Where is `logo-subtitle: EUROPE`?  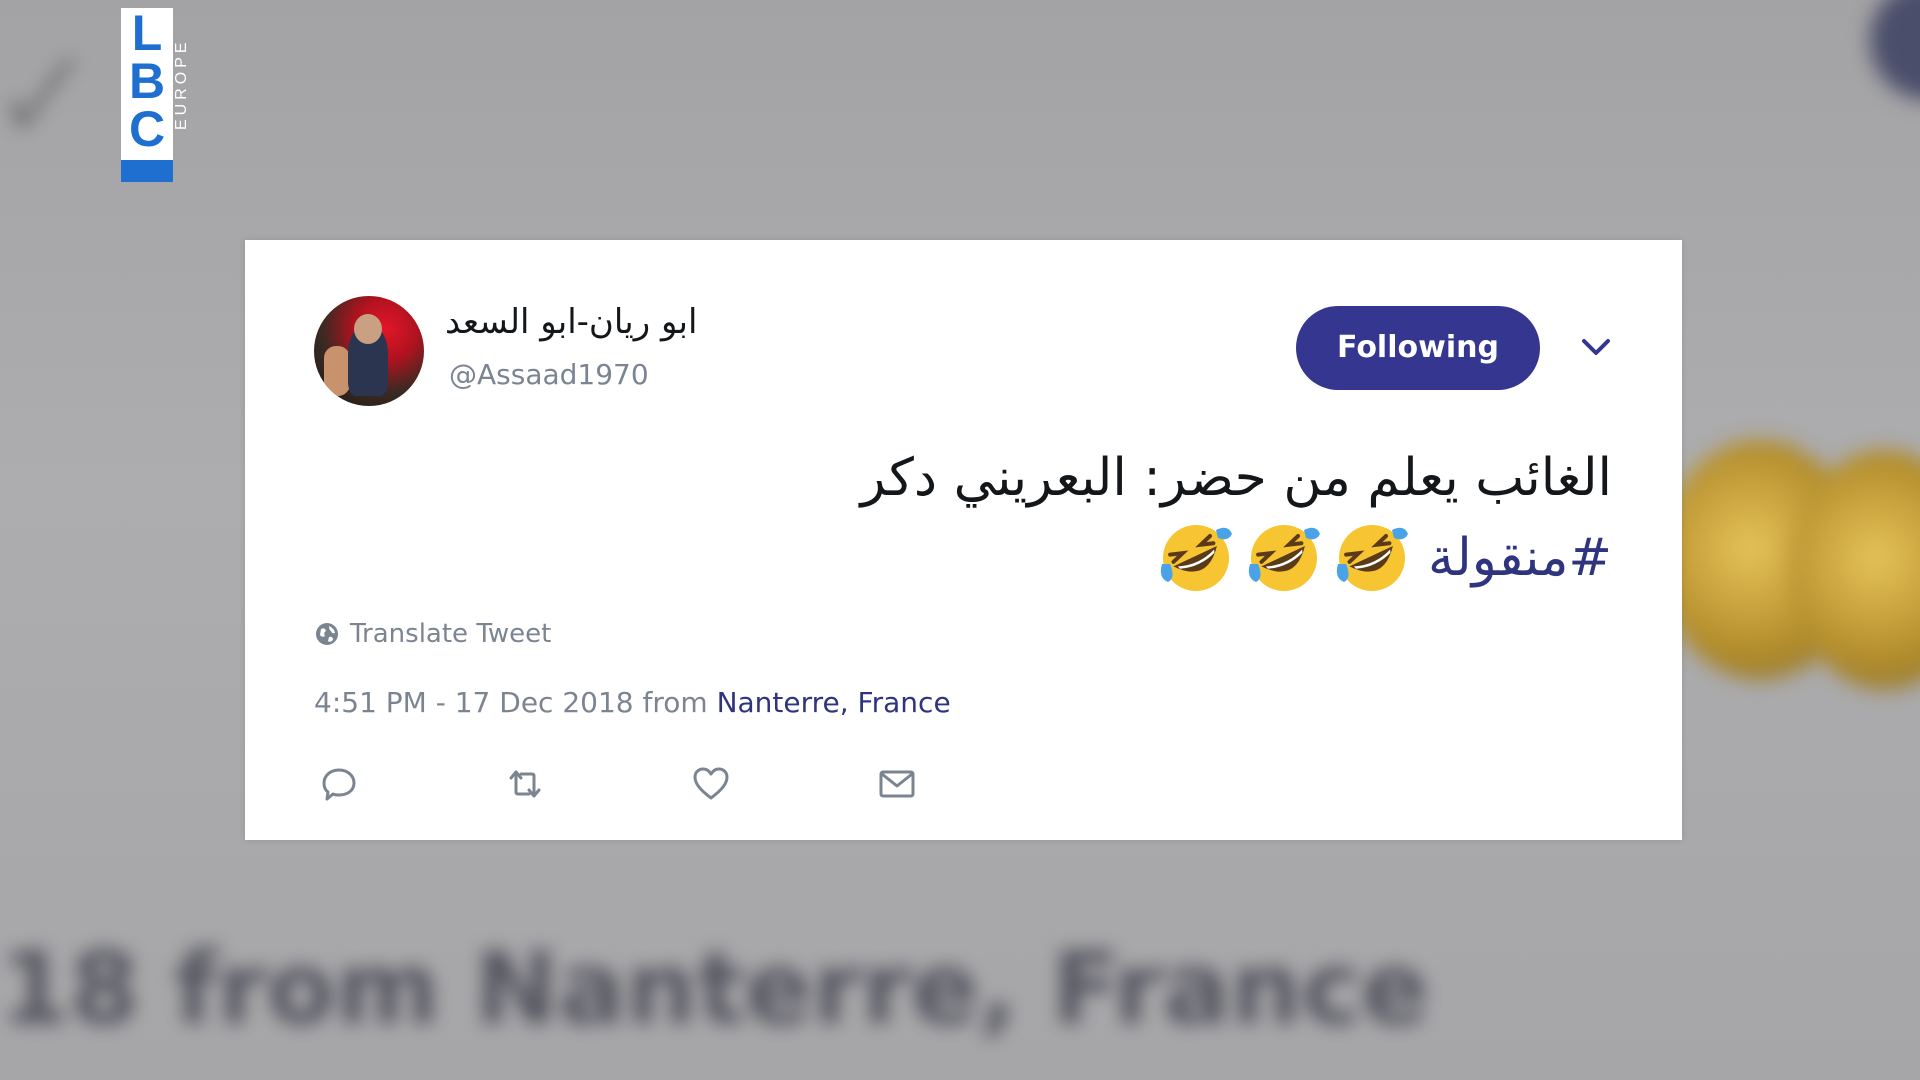 logo-subtitle: EUROPE is located at coordinates (181, 84).